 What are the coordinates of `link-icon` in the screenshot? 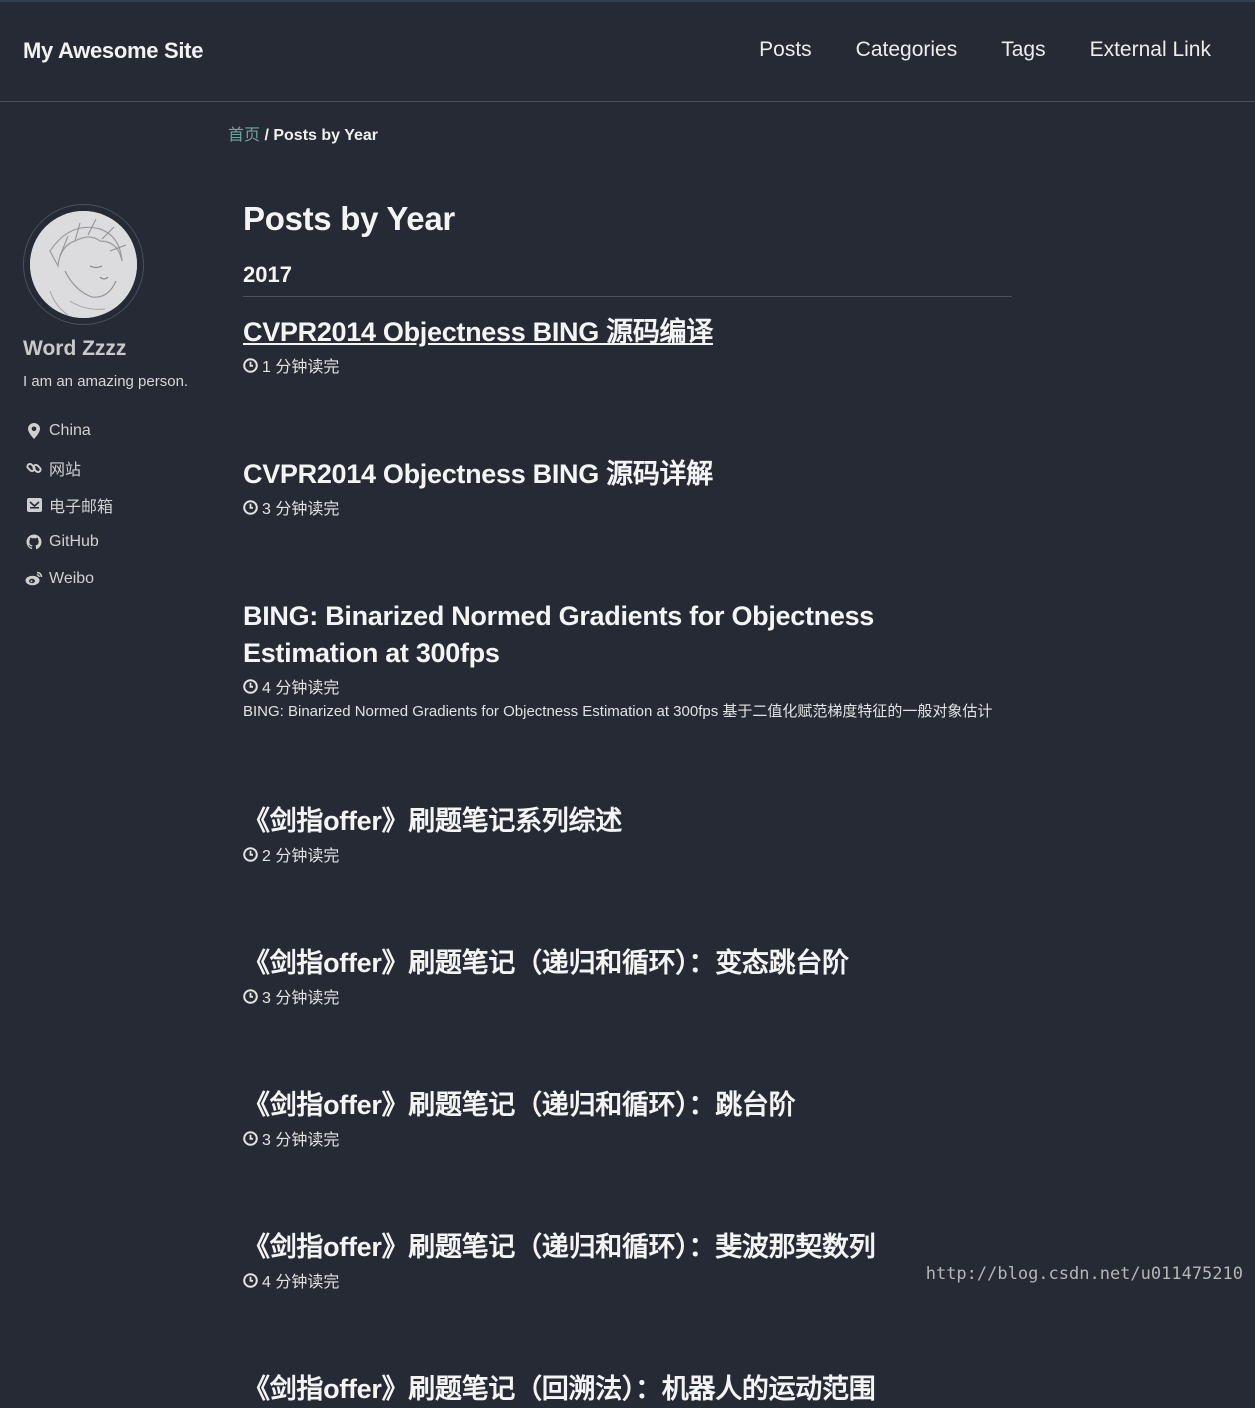 It's located at (34, 468).